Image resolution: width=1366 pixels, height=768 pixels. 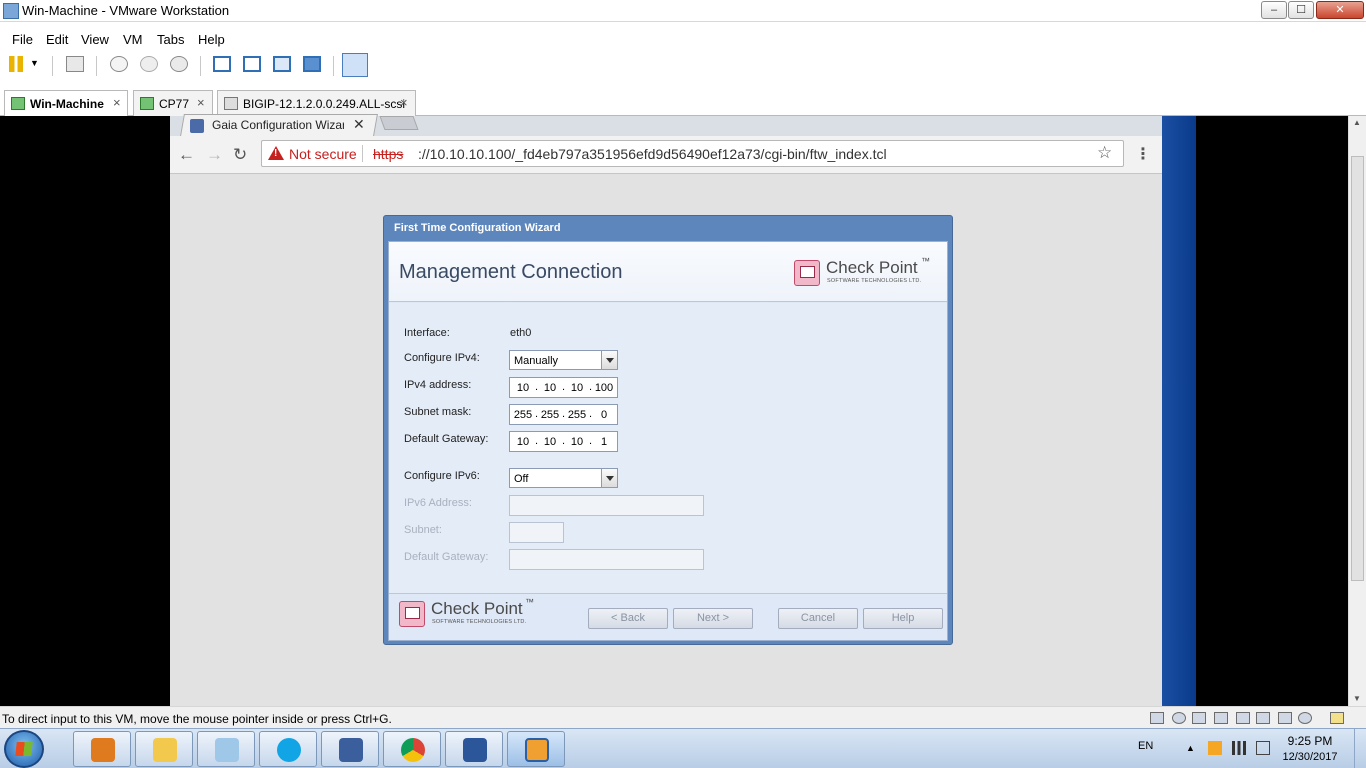 What do you see at coordinates (57, 39) in the screenshot?
I see `menu-edit: Edit` at bounding box center [57, 39].